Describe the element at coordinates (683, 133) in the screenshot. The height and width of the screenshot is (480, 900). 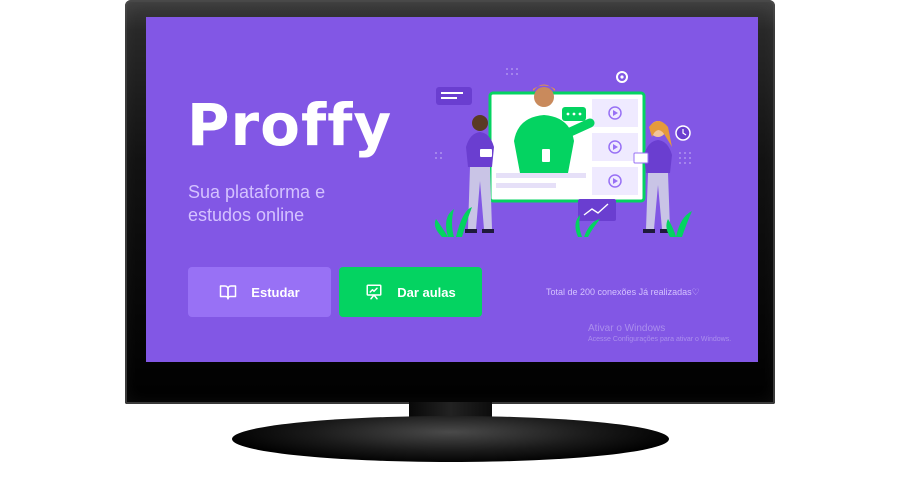
I see `clock-icon` at that location.